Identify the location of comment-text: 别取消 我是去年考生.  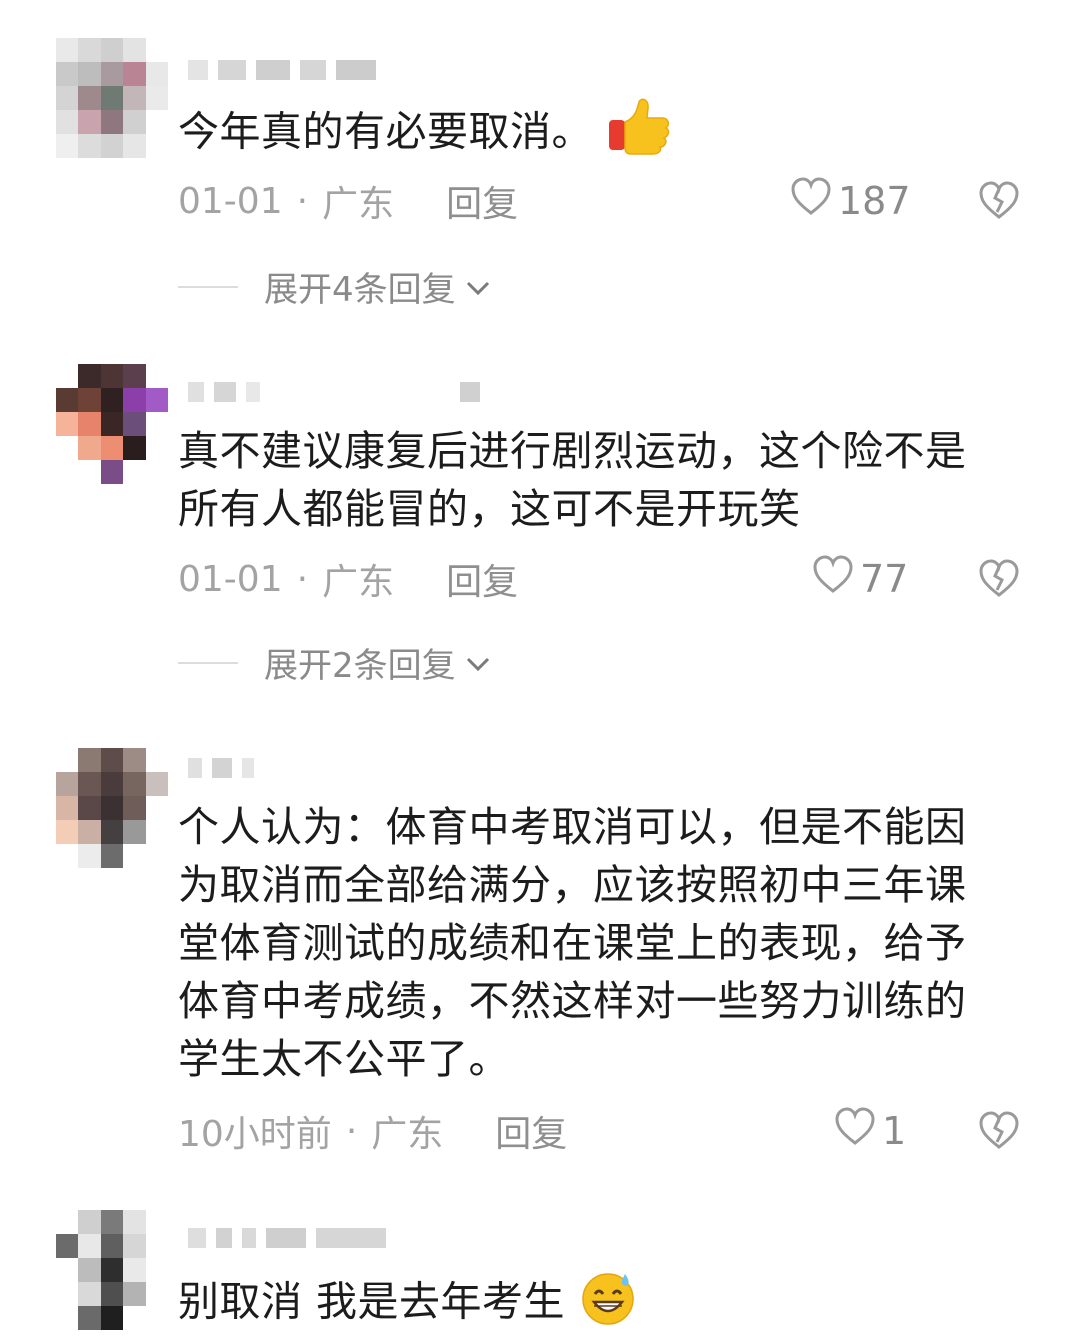
(603, 1304).